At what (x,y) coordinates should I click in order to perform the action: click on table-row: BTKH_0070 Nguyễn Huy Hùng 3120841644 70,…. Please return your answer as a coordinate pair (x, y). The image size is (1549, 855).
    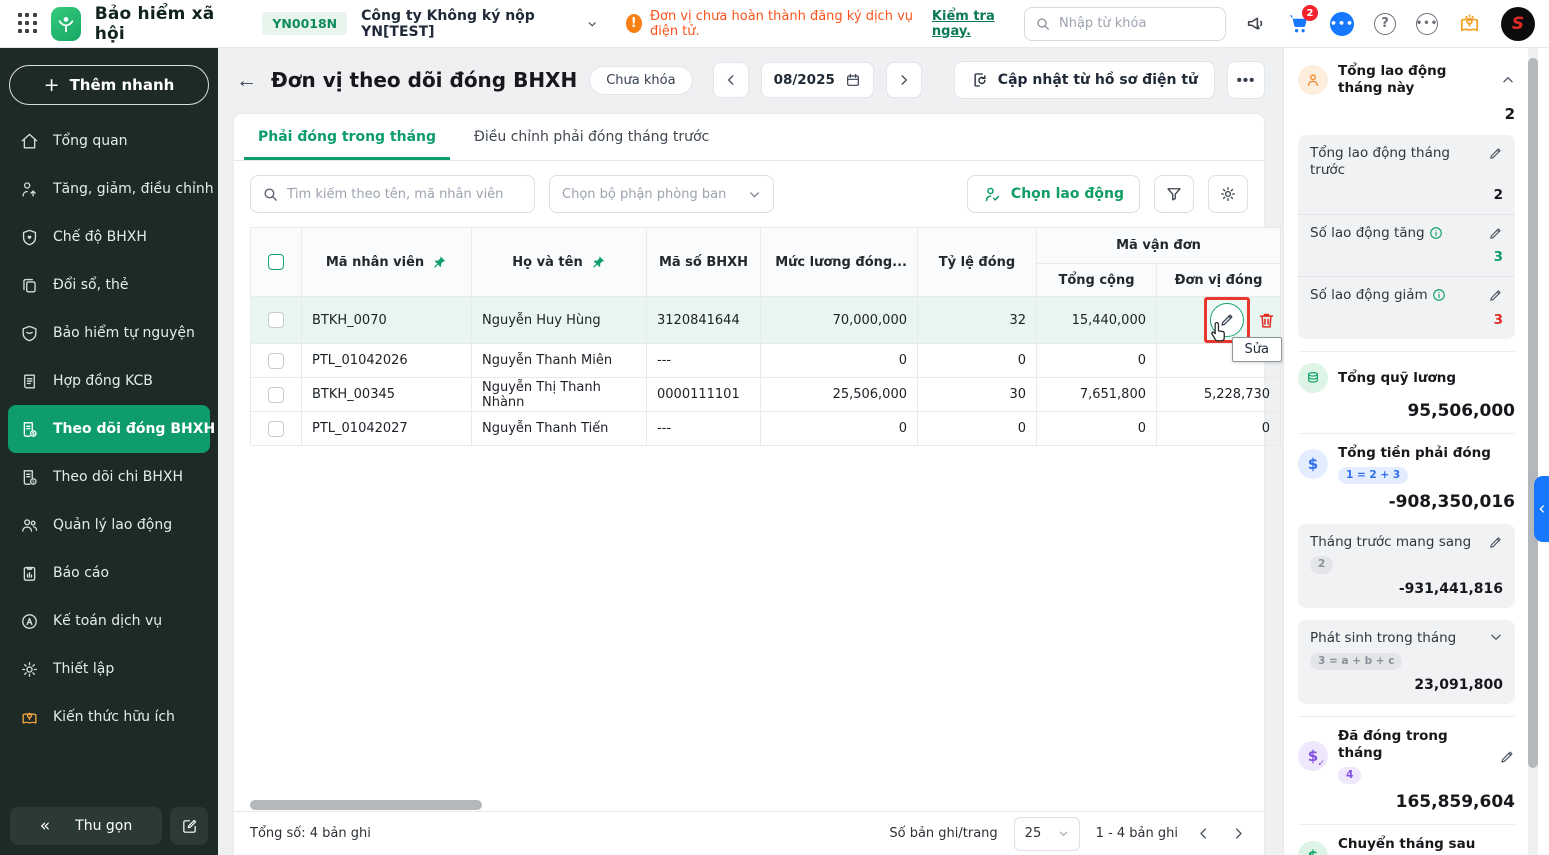
    Looking at the image, I should click on (766, 329).